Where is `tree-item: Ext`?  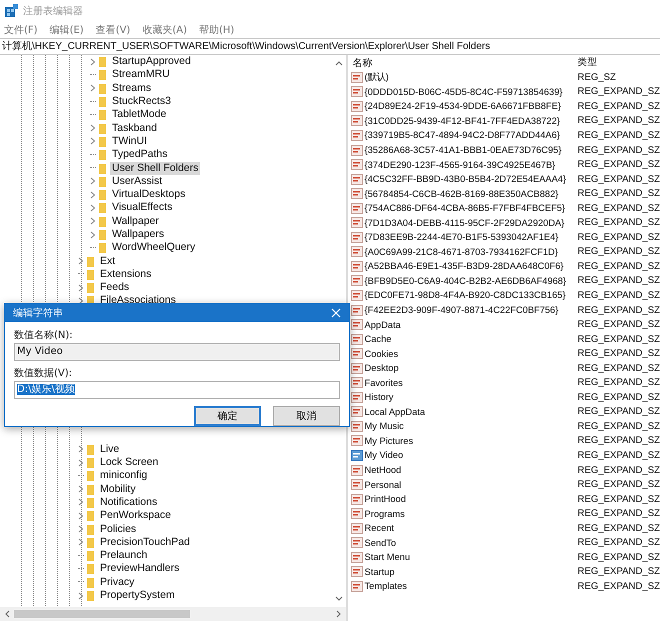 tree-item: Ext is located at coordinates (108, 261).